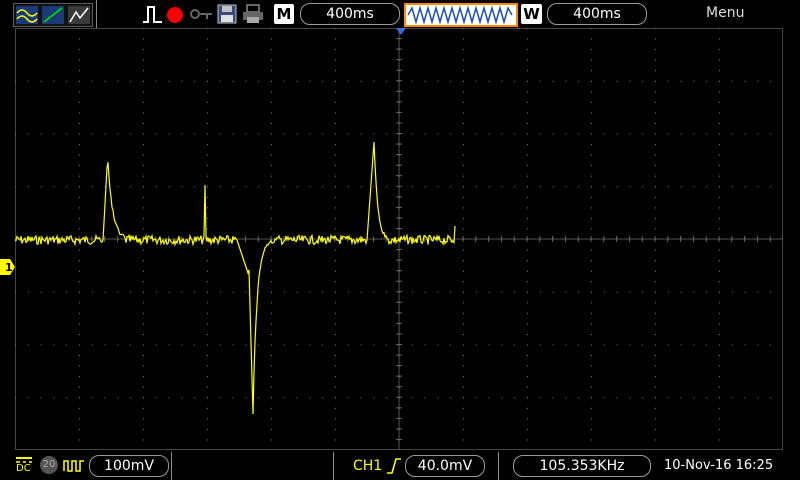 The image size is (800, 480). Describe the element at coordinates (350, 14) in the screenshot. I see `timebase-display: 400ms` at that location.